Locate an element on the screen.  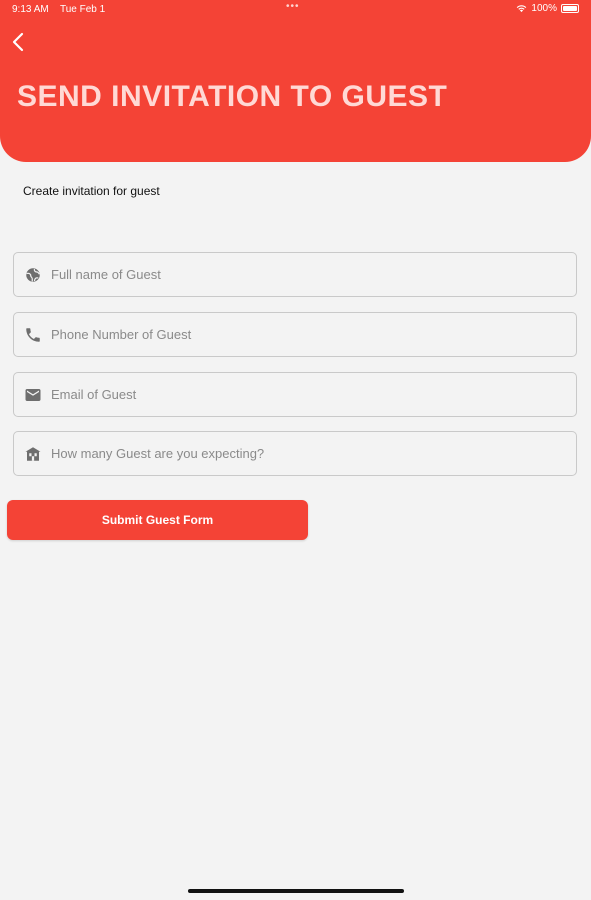
submit-guest-form-button: Submit Guest Form is located at coordinates (157, 520).